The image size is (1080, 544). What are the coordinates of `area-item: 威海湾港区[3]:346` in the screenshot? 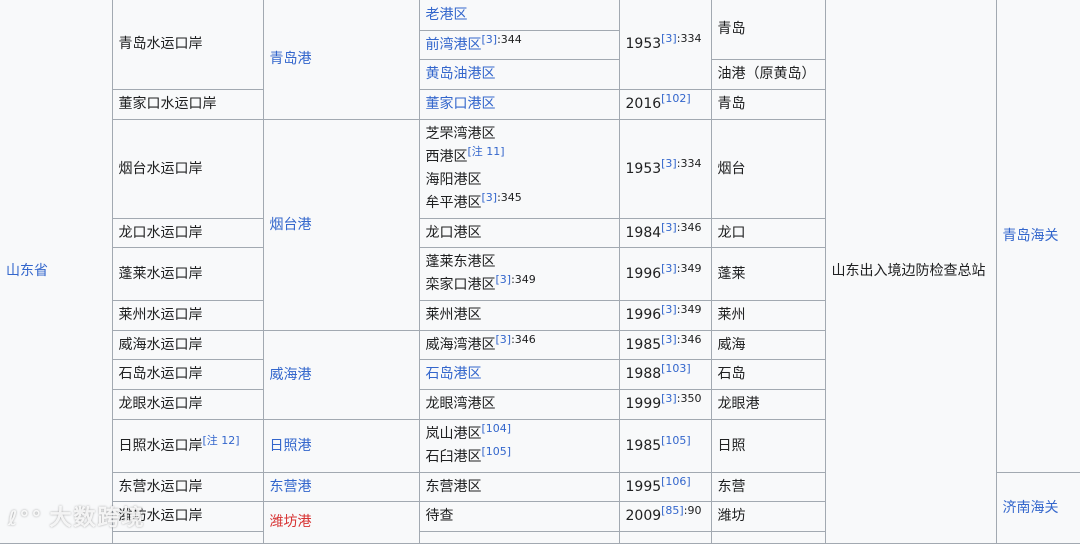 It's located at (519, 345).